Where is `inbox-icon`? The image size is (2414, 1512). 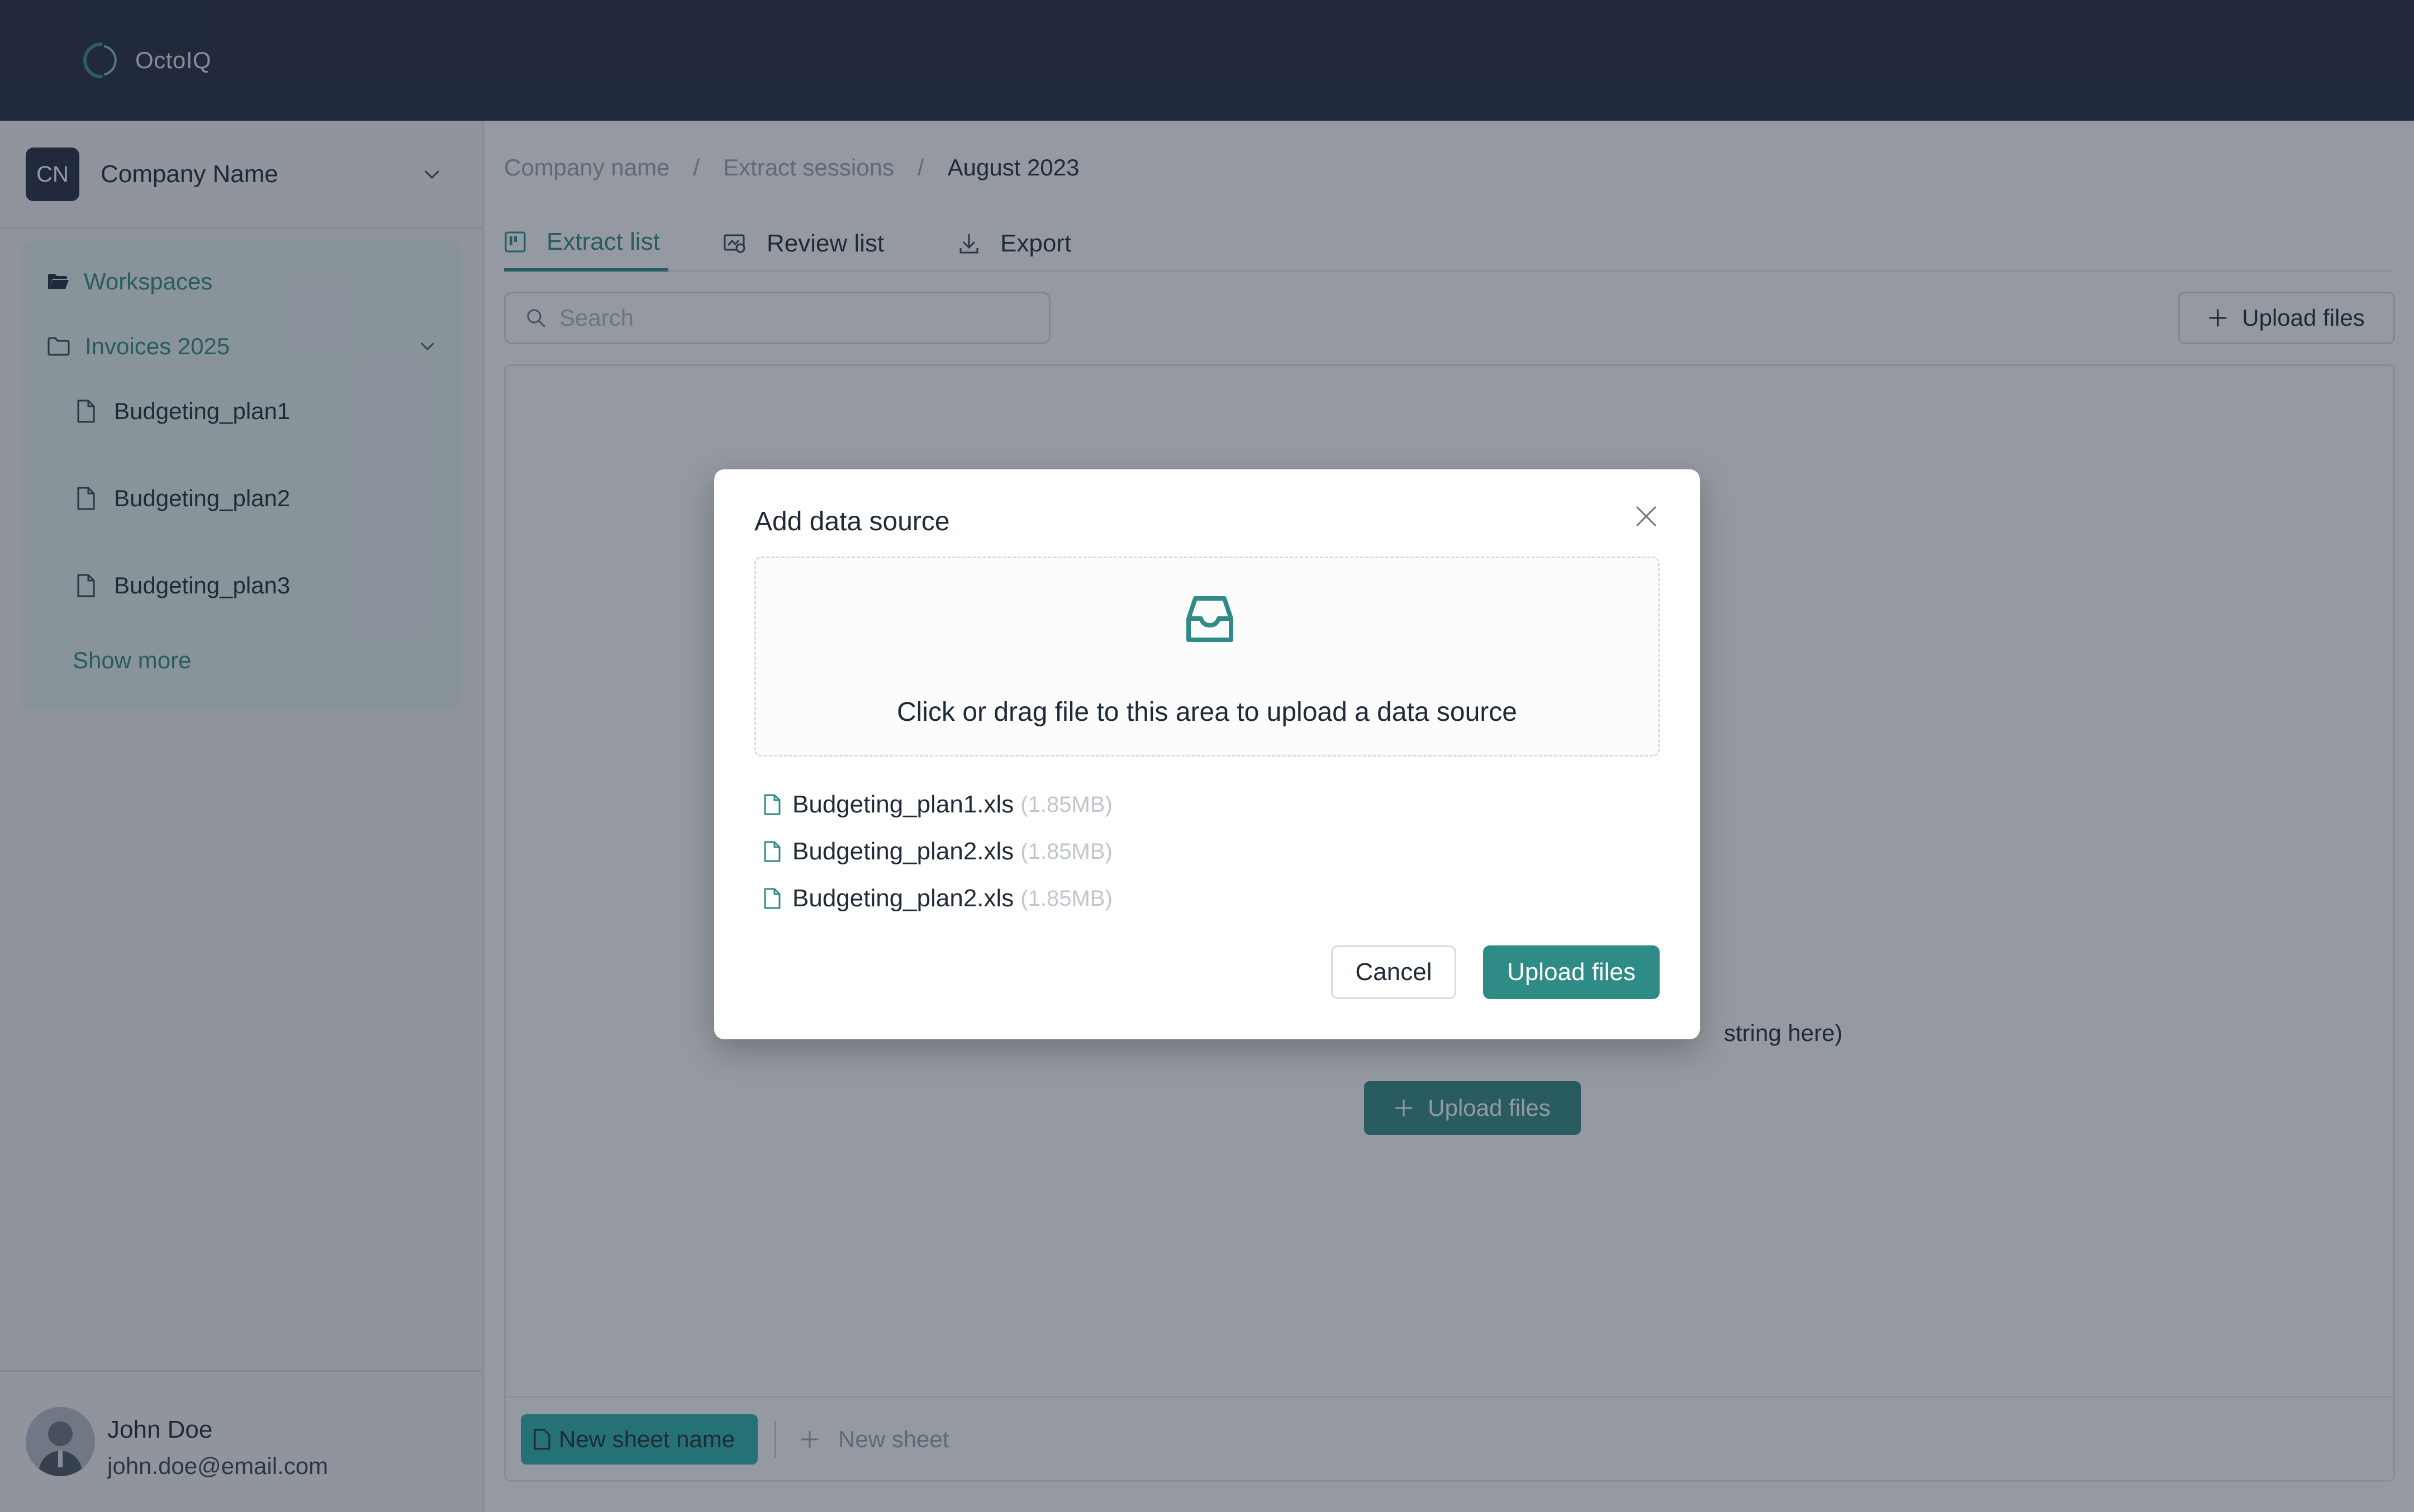
inbox-icon is located at coordinates (1209, 619).